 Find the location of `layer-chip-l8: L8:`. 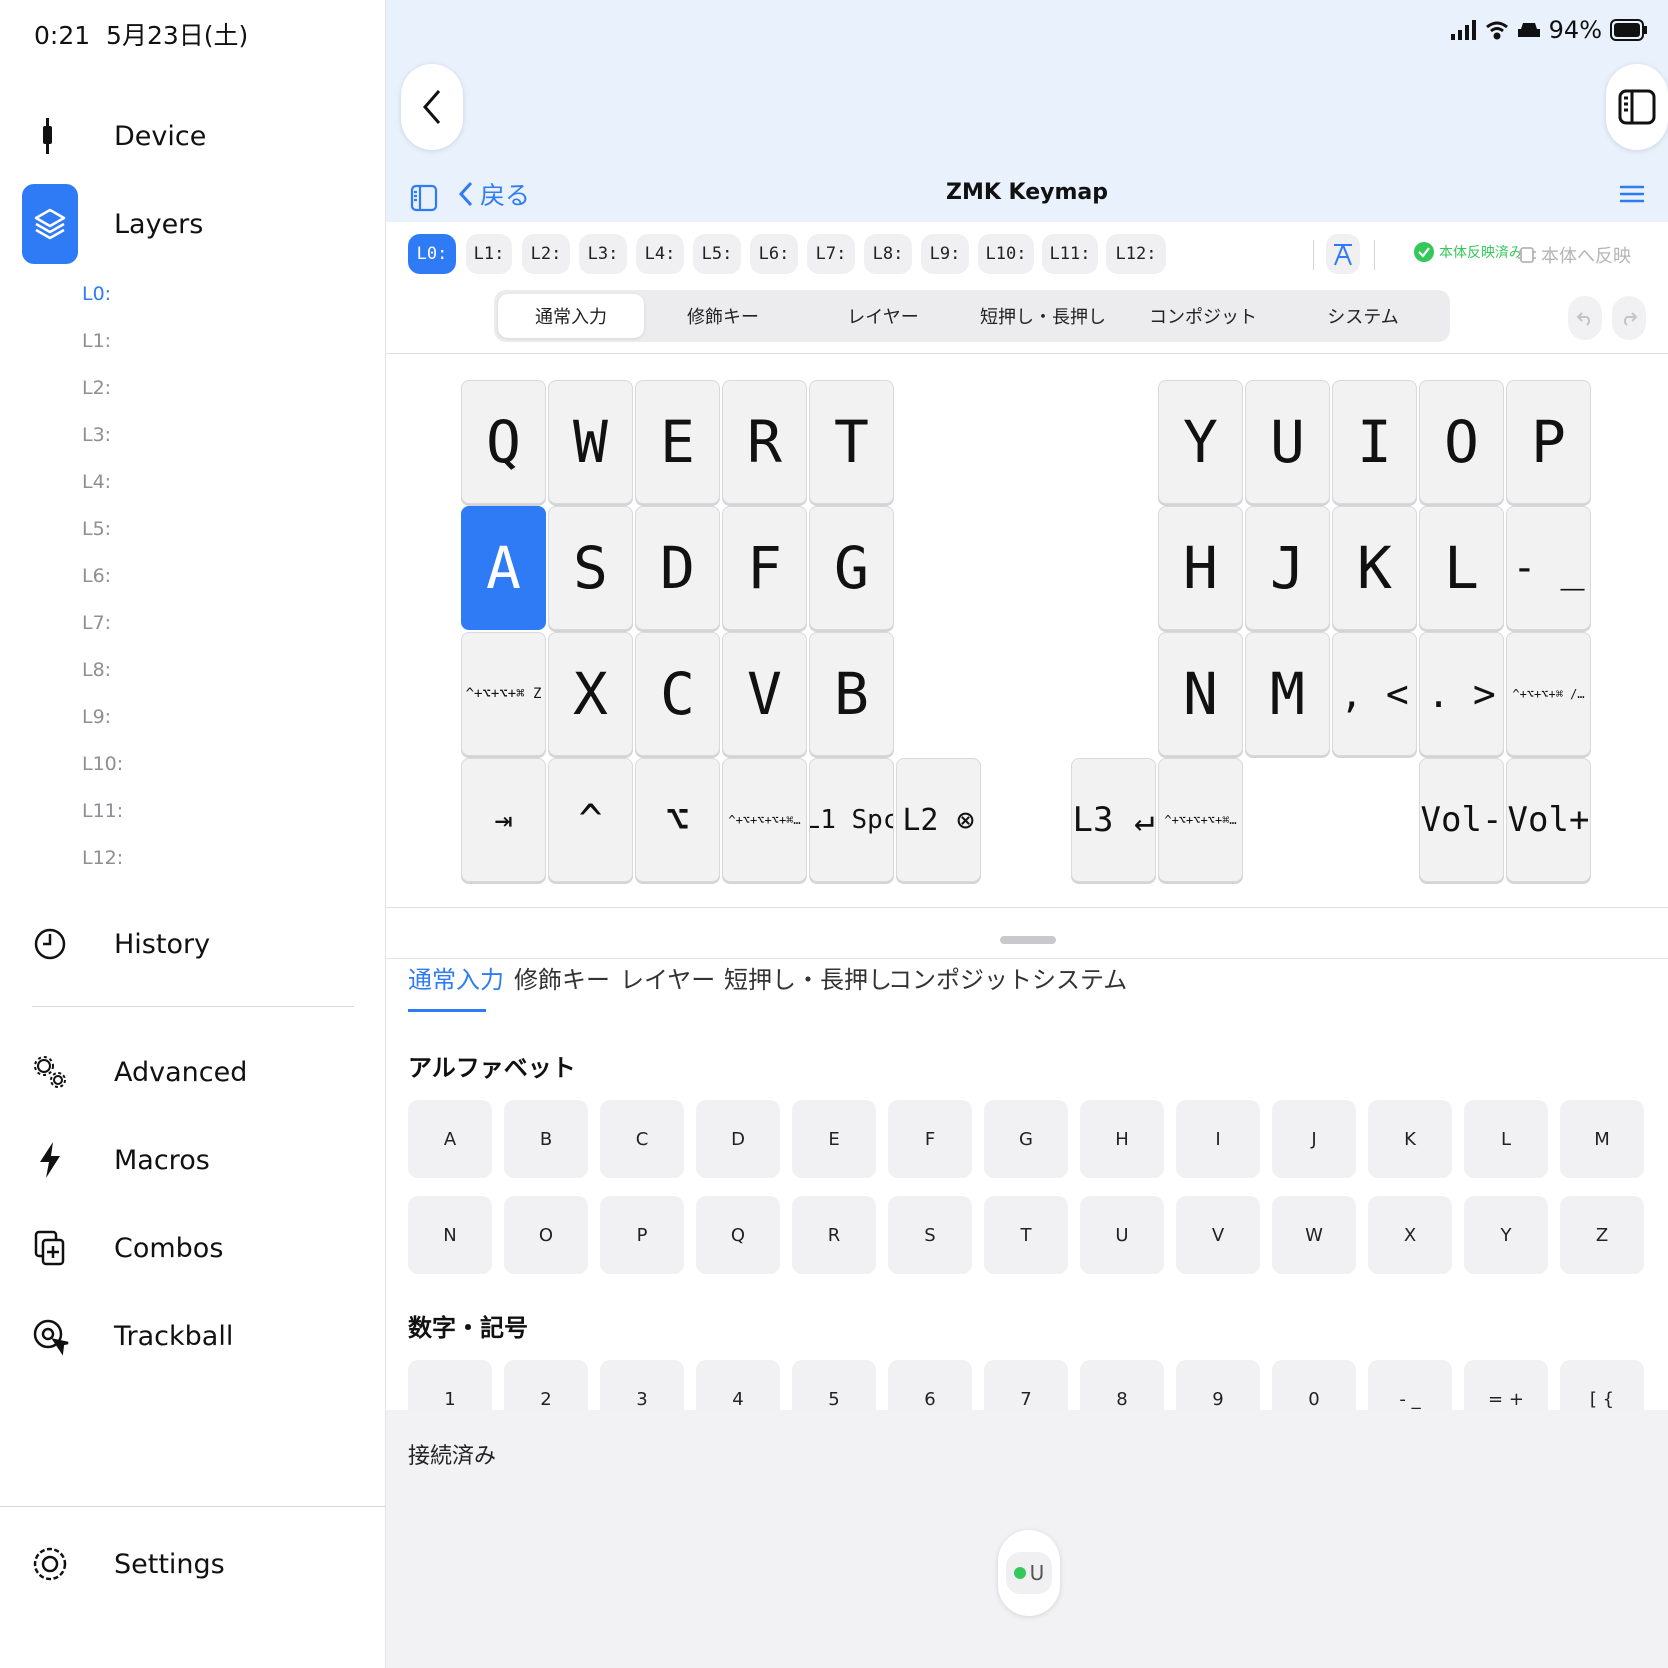

layer-chip-l8: L8: is located at coordinates (888, 254).